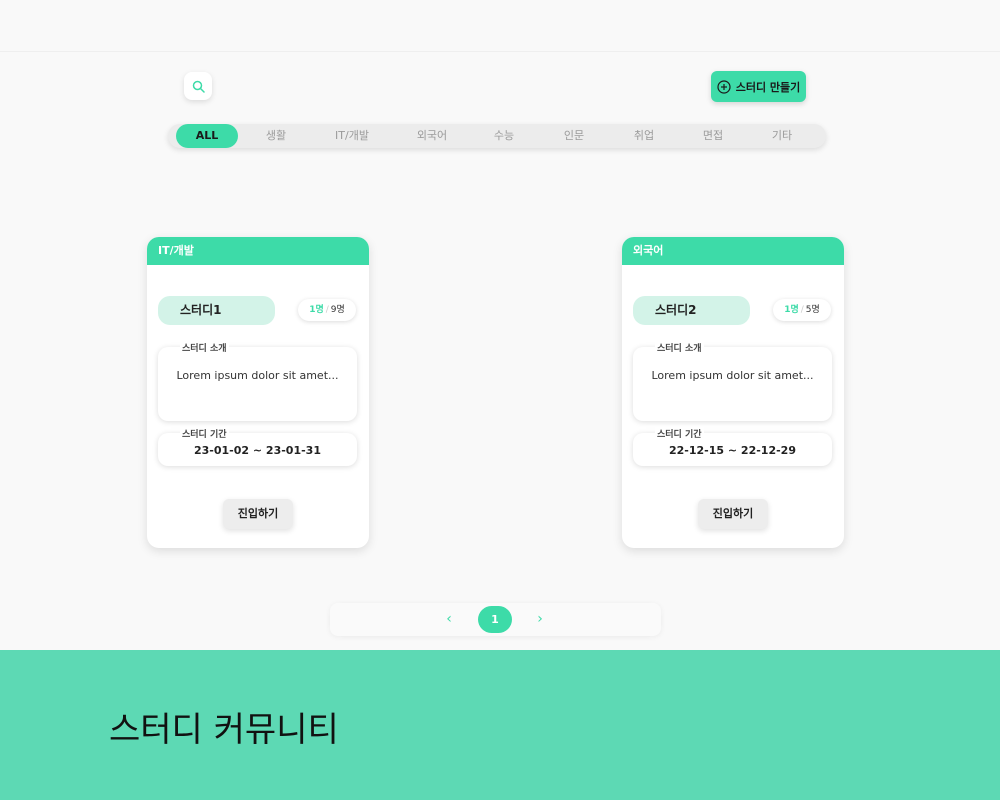 This screenshot has width=1000, height=800. I want to click on category-filter-bar: ALL 생활 IT/개발 외국어 수능 인문 취업 면접 기타, so click(497, 136).